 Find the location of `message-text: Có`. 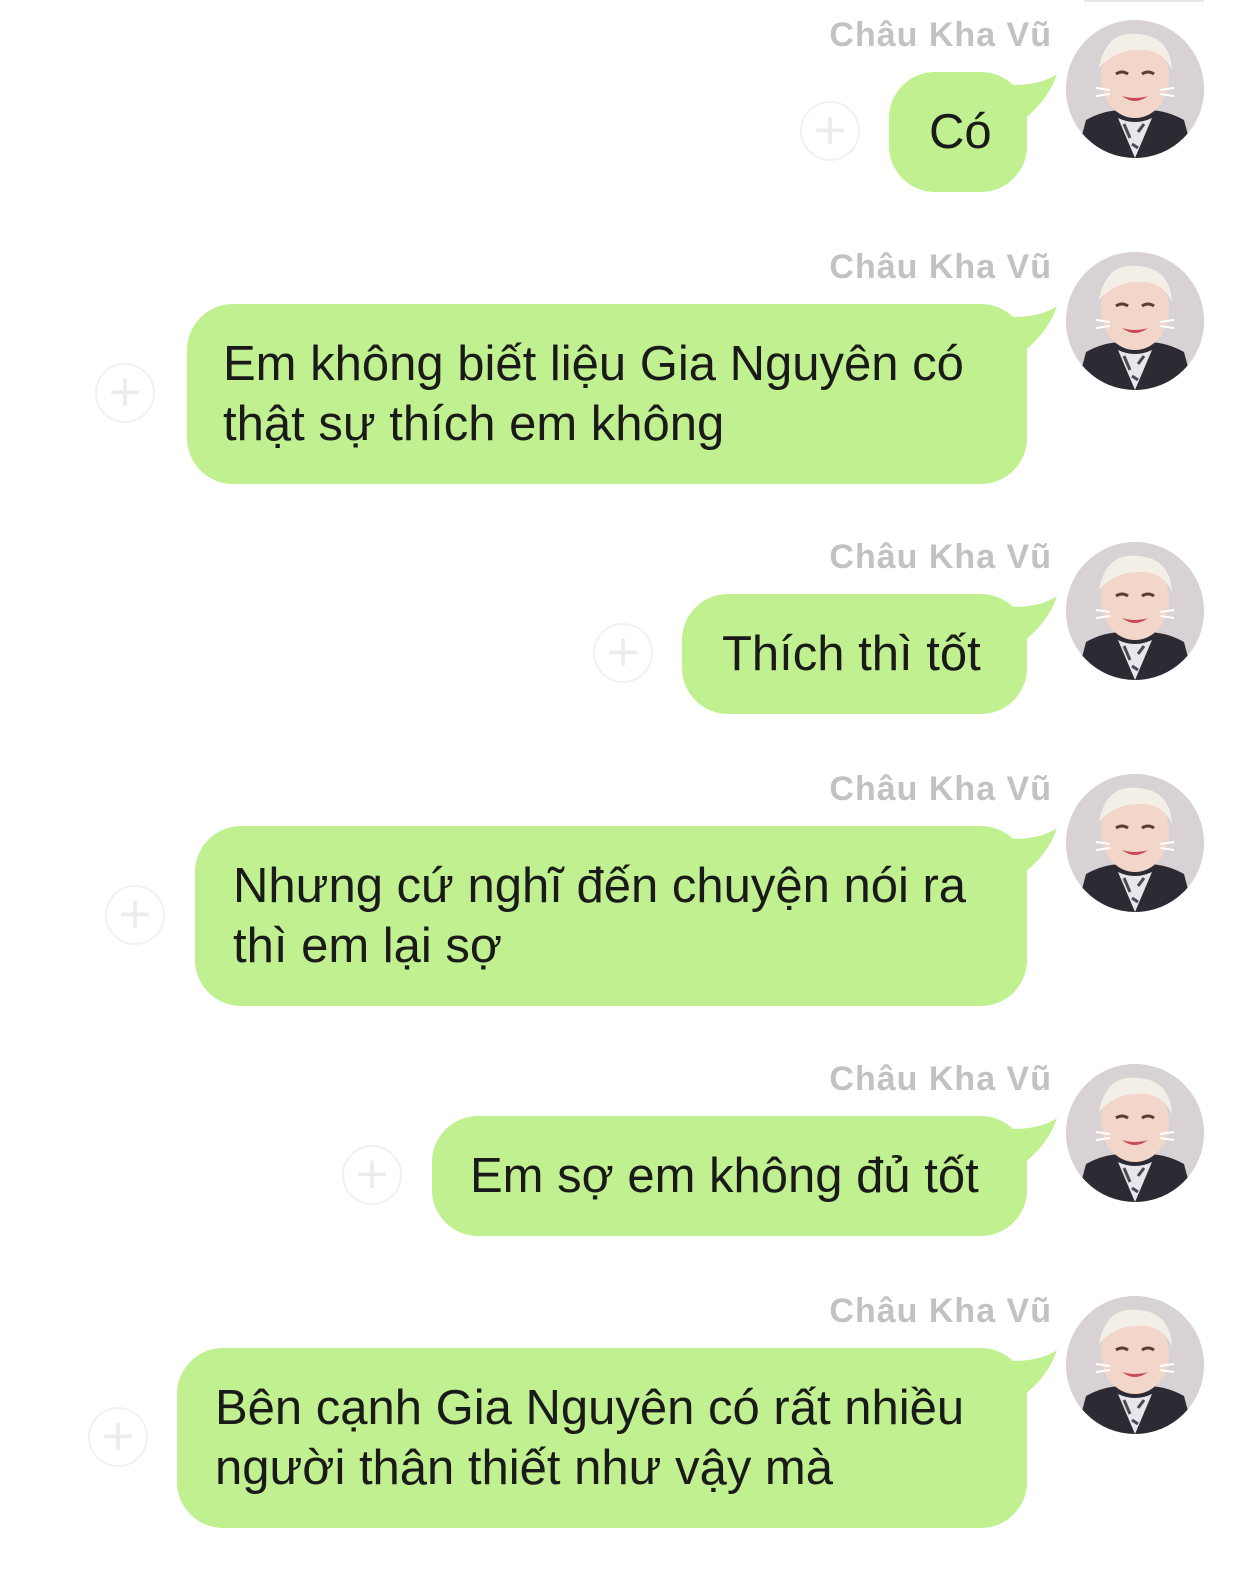

message-text: Có is located at coordinates (960, 132).